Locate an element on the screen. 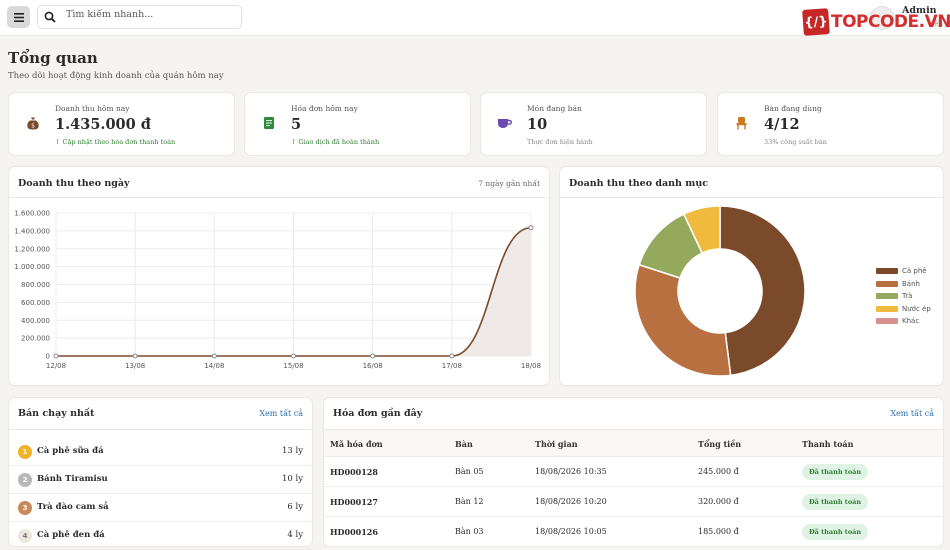  legend-item: Khác is located at coordinates (903, 321).